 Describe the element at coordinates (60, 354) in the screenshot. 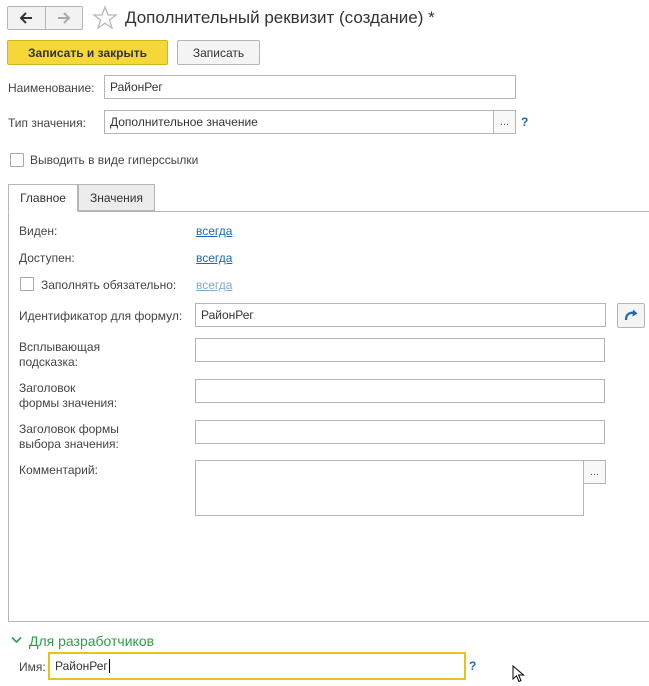

I see `tooltip-label: Всплывающая подсказка:` at that location.